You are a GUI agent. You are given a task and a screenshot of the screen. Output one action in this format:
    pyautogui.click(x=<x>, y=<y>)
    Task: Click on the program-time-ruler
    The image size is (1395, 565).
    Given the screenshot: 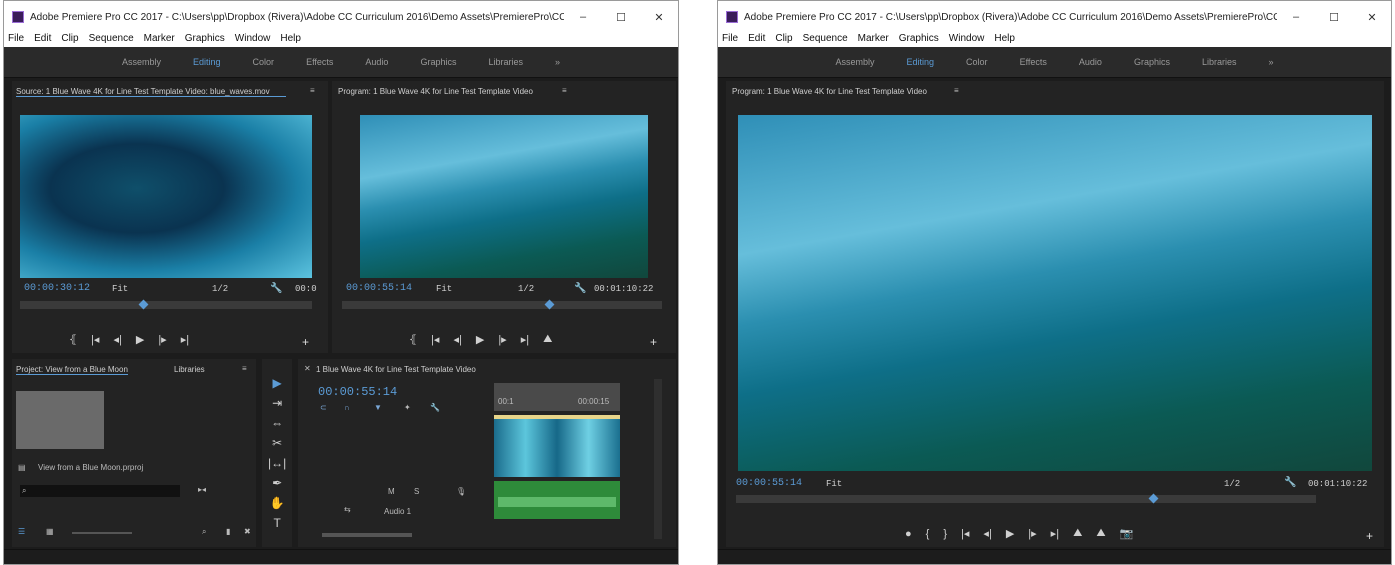 What is the action you would take?
    pyautogui.click(x=502, y=305)
    